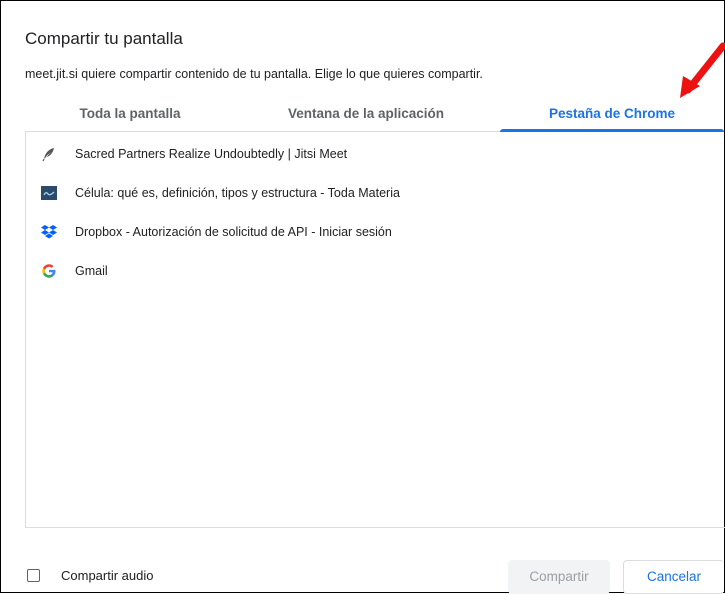 The height and width of the screenshot is (594, 725). What do you see at coordinates (559, 577) in the screenshot?
I see `share-button: Compartir` at bounding box center [559, 577].